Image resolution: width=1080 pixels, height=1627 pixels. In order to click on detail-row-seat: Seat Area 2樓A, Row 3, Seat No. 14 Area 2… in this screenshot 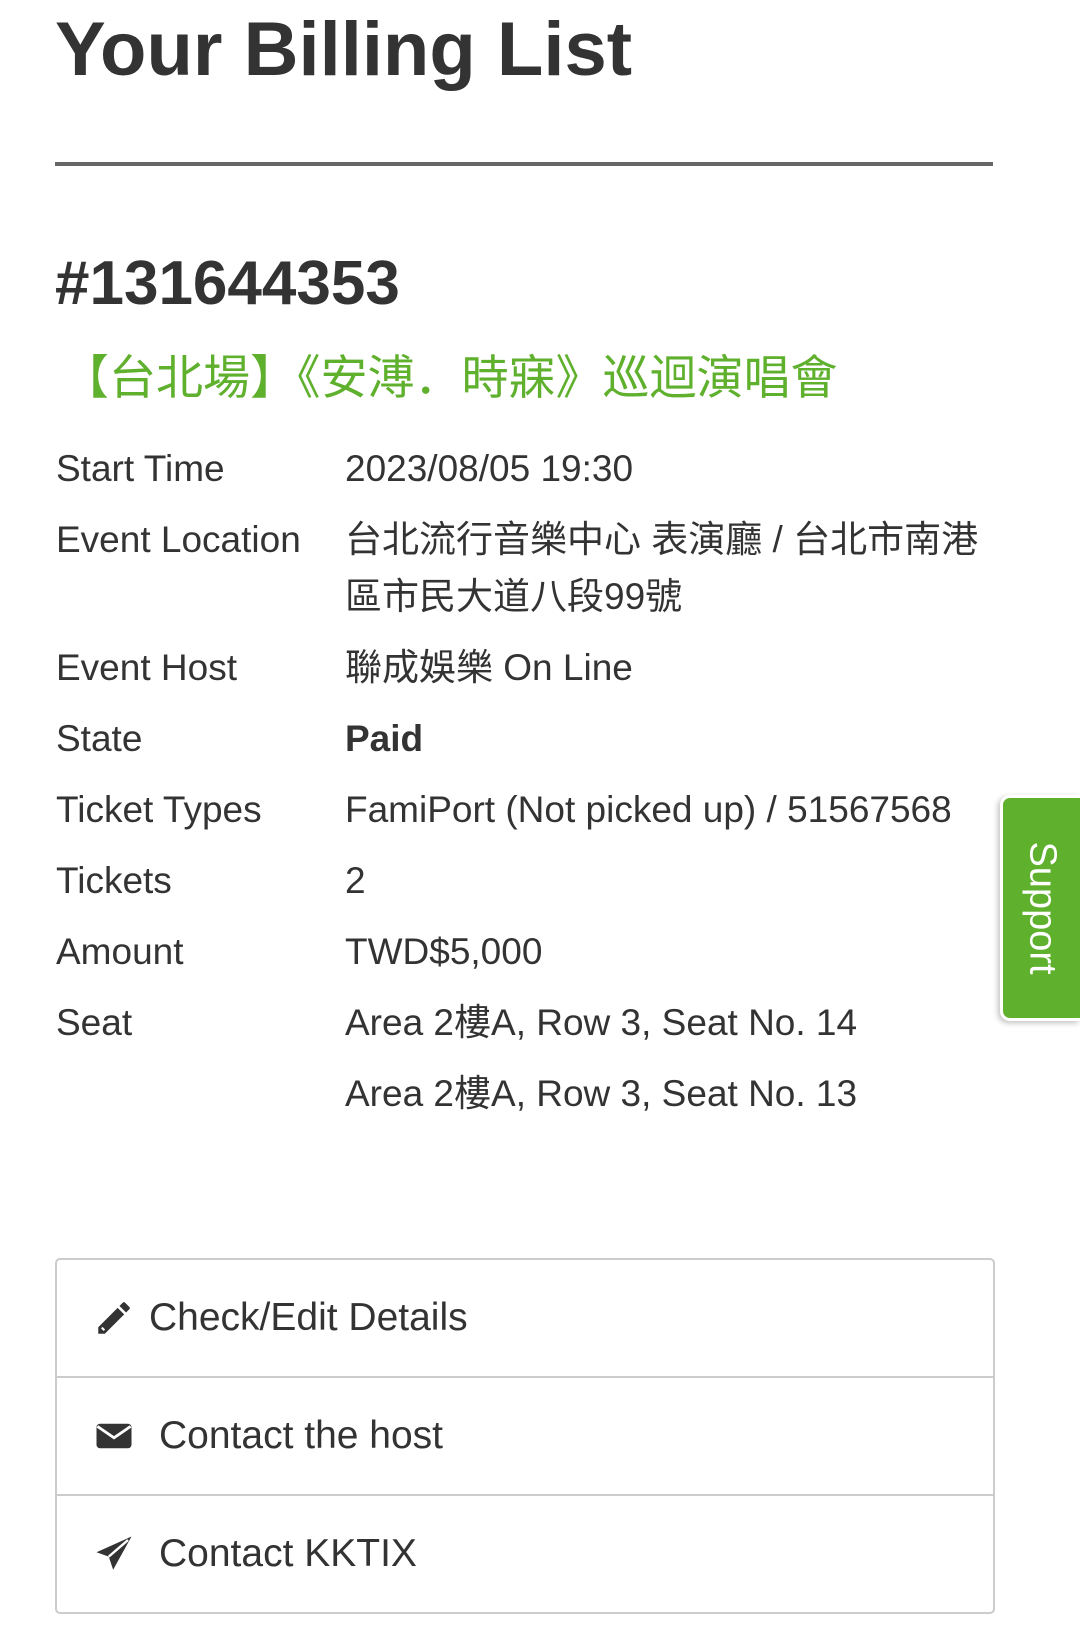, I will do `click(526, 1058)`.